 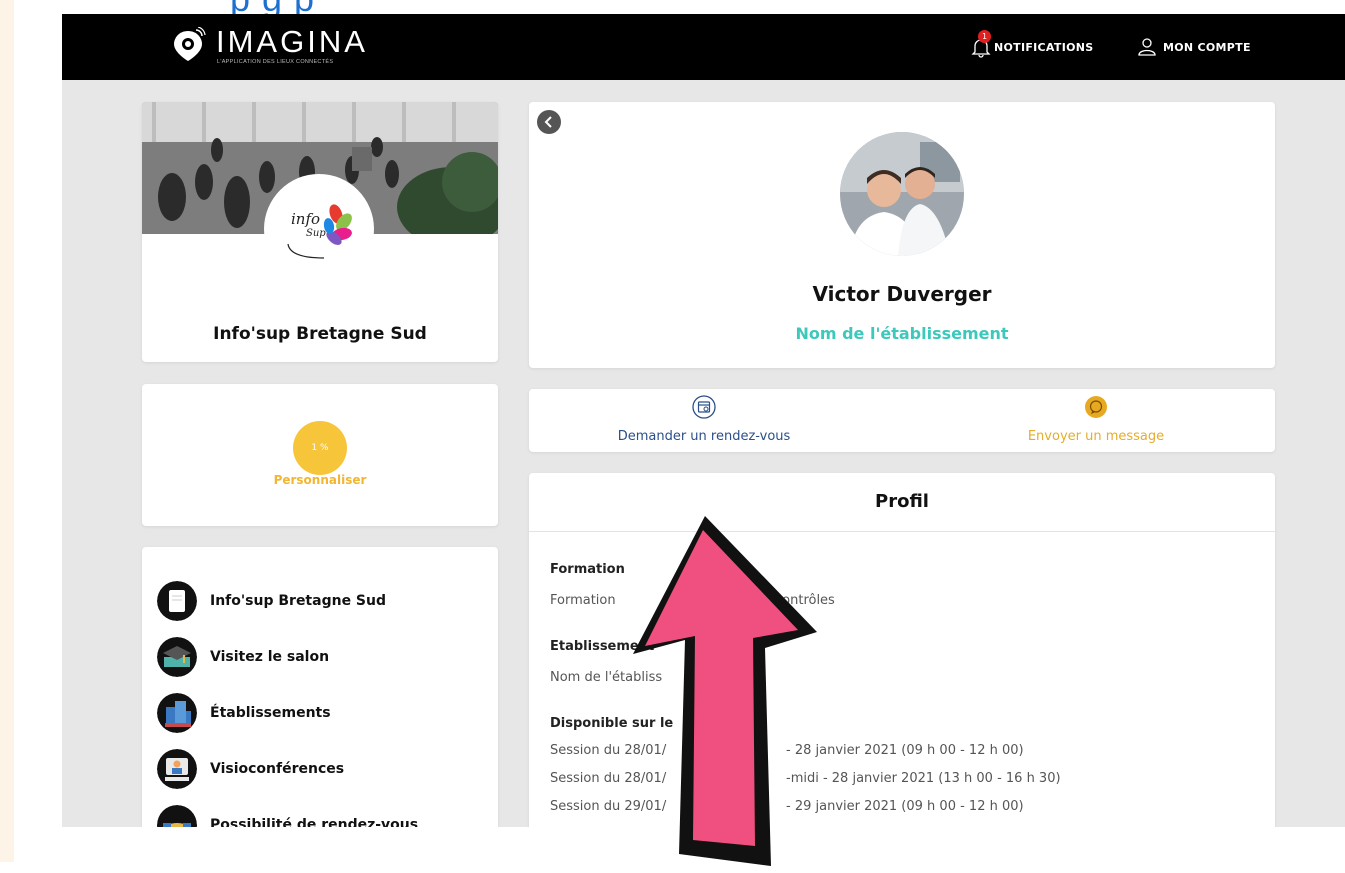 I want to click on buildings-icon, so click(x=177, y=713).